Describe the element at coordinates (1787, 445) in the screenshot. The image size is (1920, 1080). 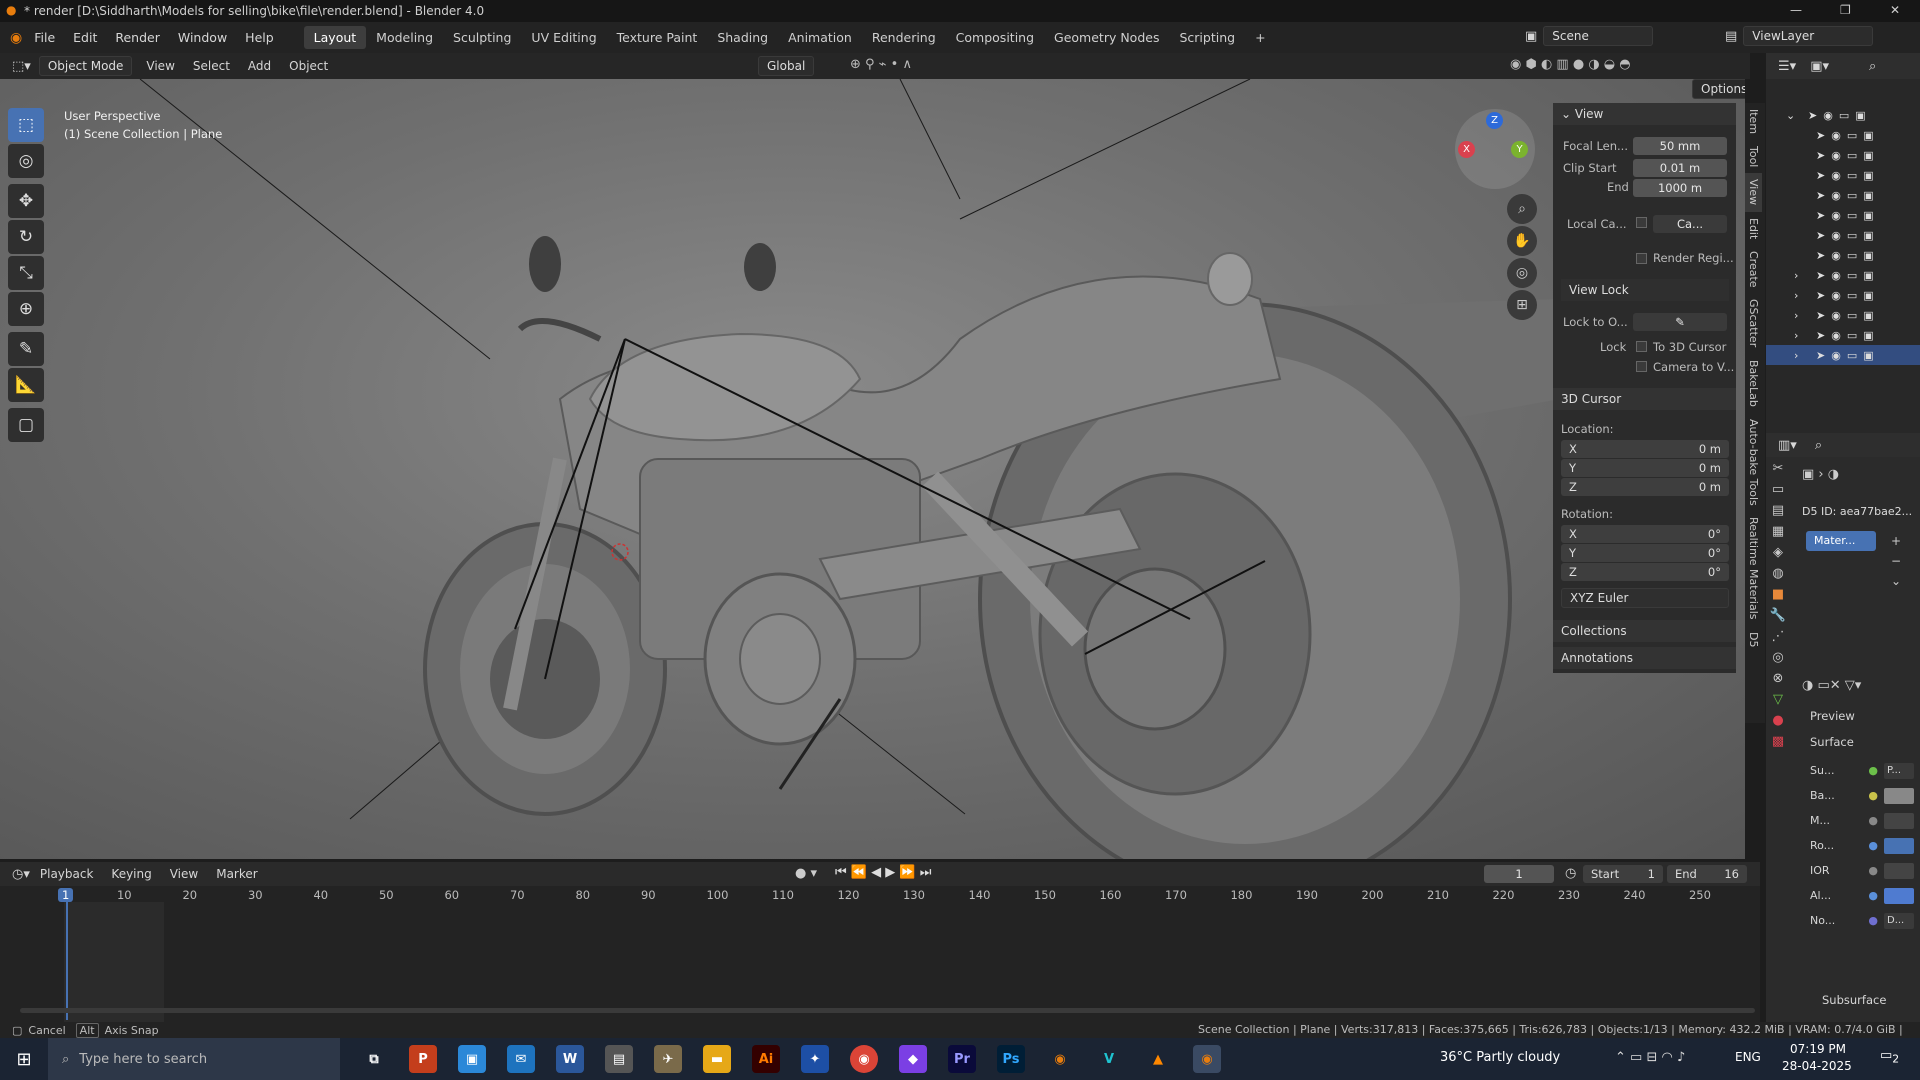
I see `properties-editor-icon: ▥▾` at that location.